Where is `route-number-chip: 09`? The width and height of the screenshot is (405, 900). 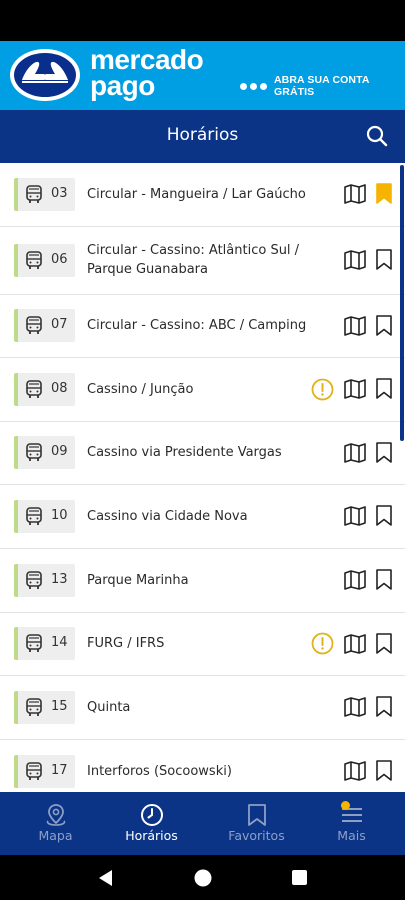 route-number-chip: 09 is located at coordinates (44, 452).